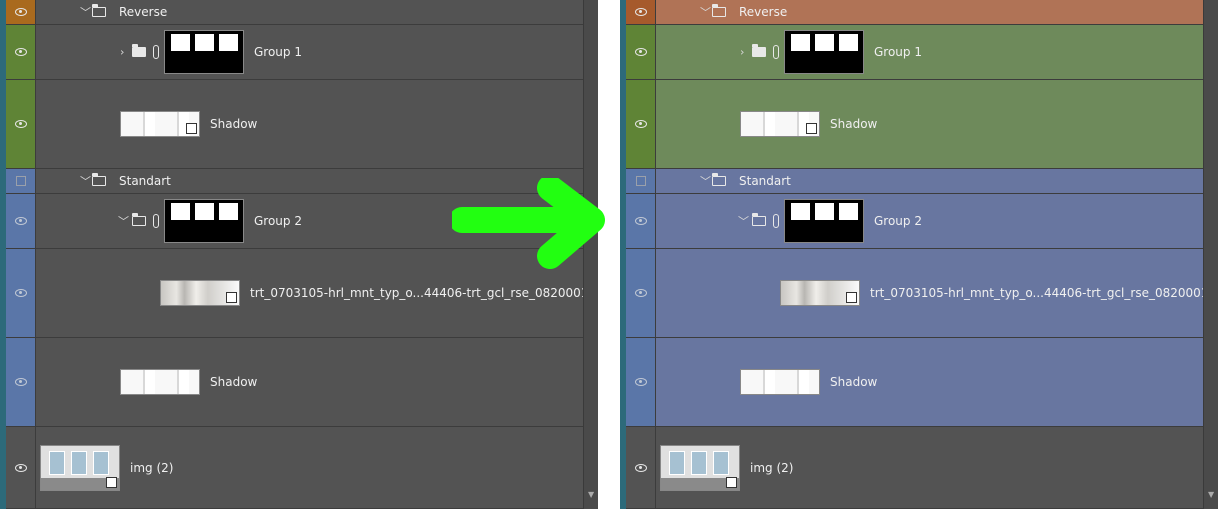 This screenshot has width=1218, height=509. What do you see at coordinates (528, 223) in the screenshot?
I see `arrow-right-icon` at bounding box center [528, 223].